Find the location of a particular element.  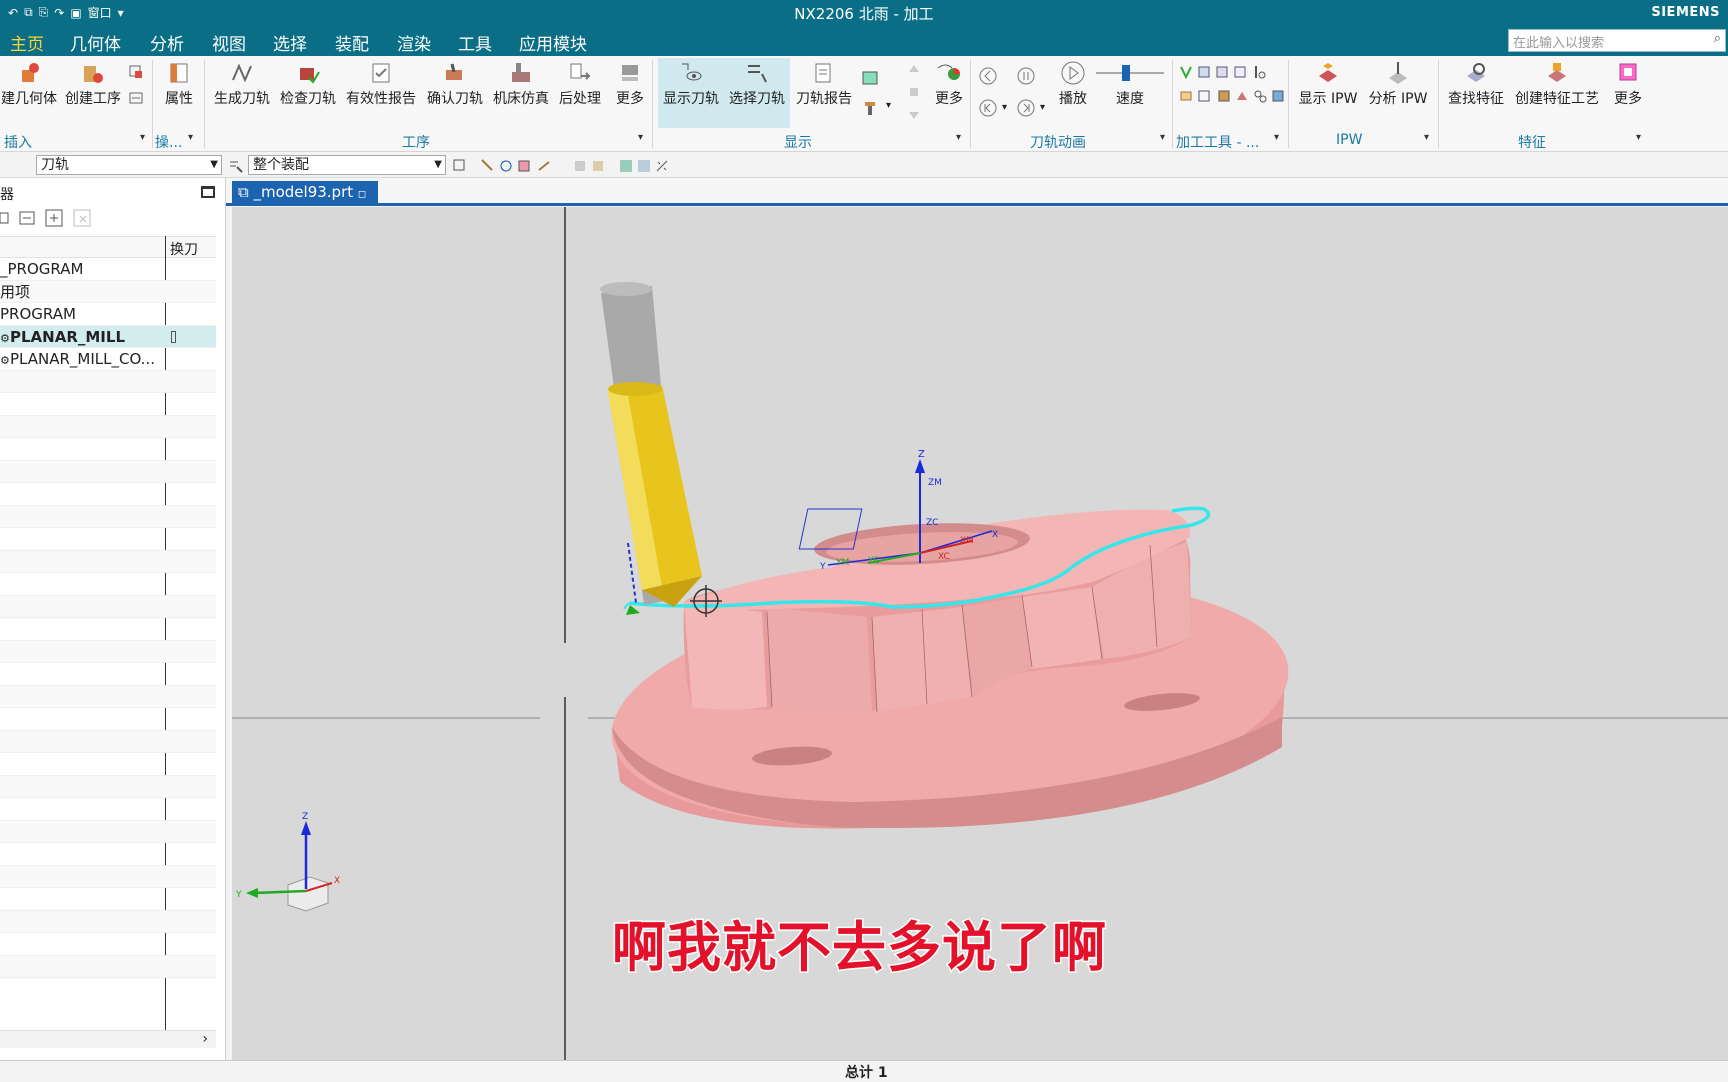

generate-toolpath-button: 生成刀轨 is located at coordinates (242, 93).